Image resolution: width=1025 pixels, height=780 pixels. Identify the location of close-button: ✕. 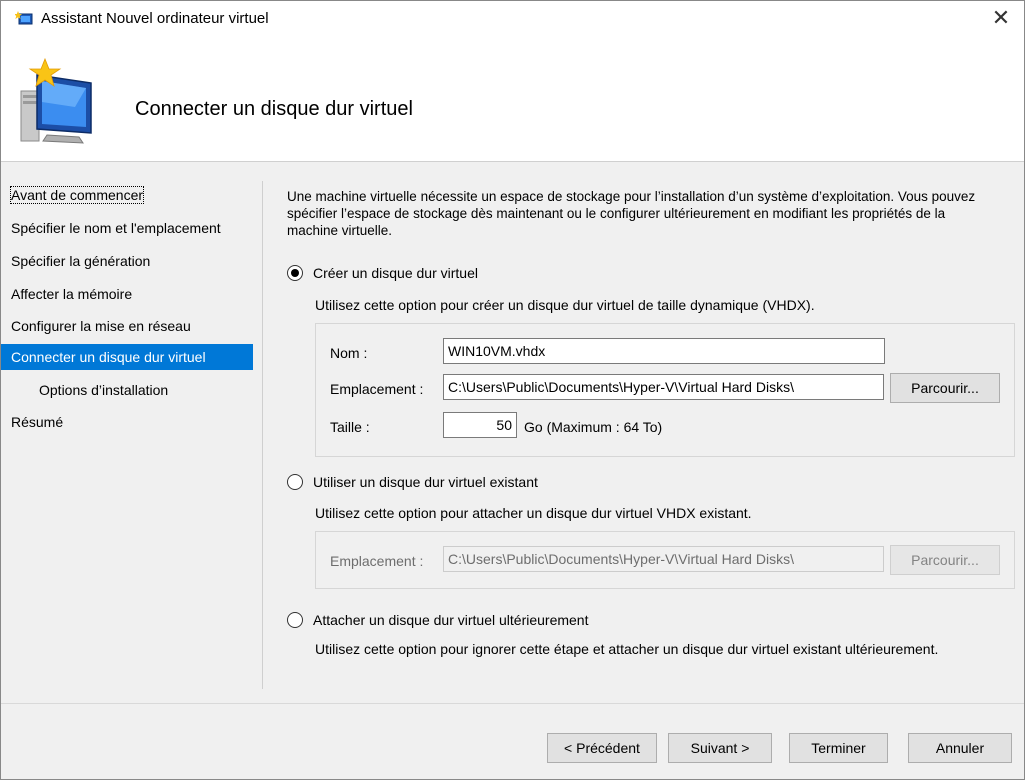
(1001, 19).